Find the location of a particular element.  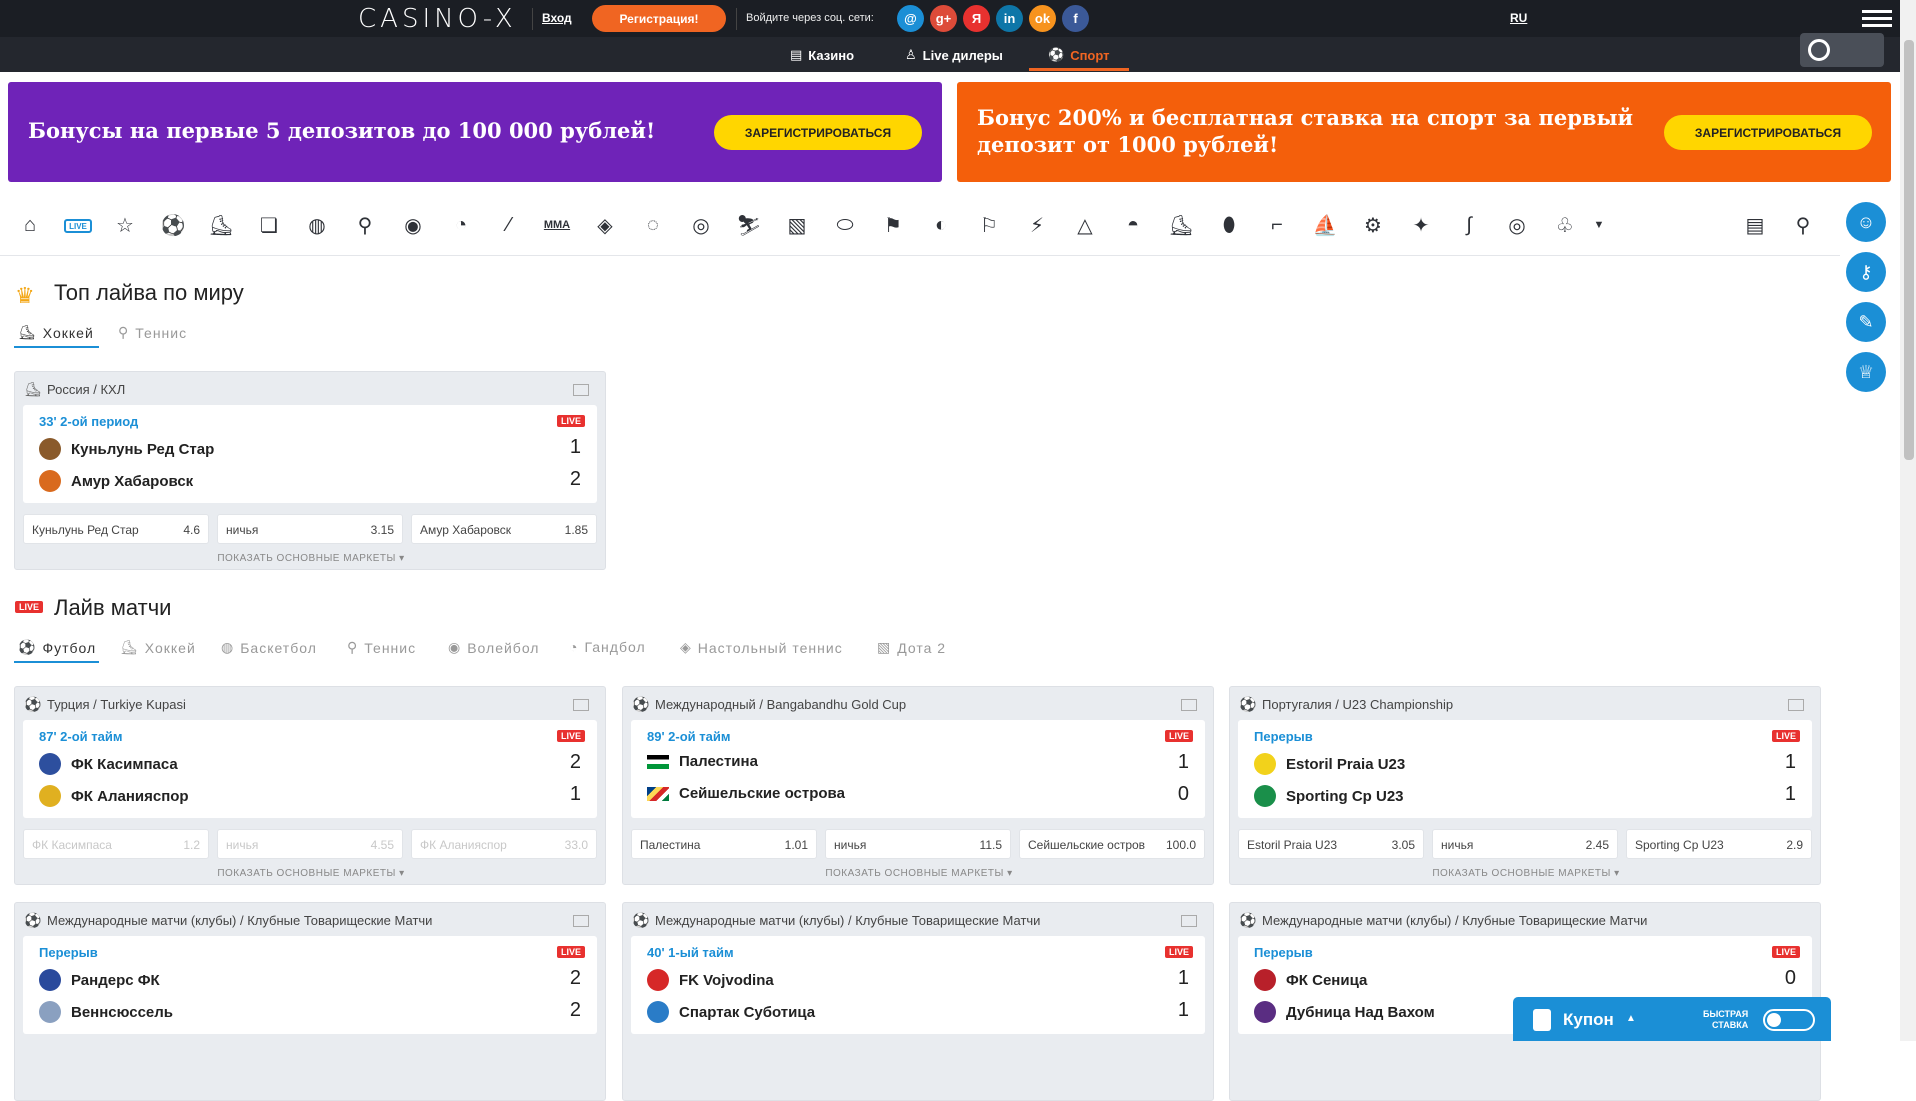

table-tennis-icon: ◈ is located at coordinates (605, 225).